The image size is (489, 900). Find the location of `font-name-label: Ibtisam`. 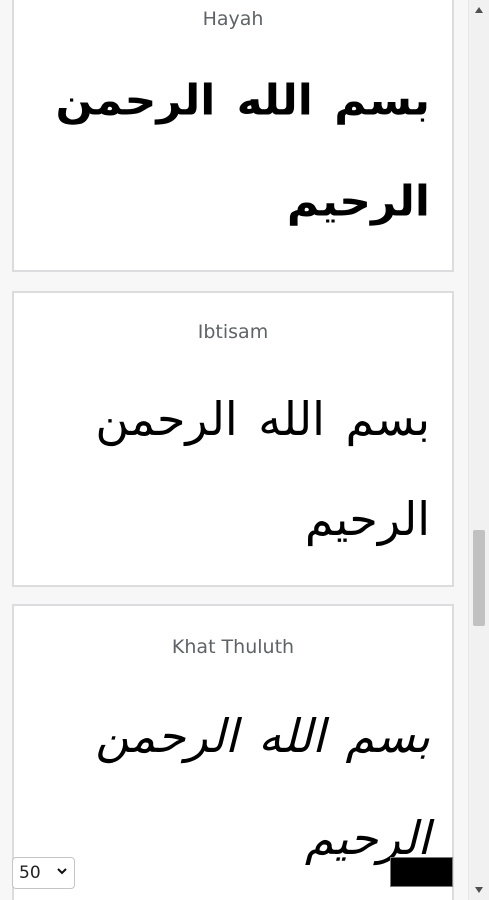

font-name-label: Ibtisam is located at coordinates (233, 332).